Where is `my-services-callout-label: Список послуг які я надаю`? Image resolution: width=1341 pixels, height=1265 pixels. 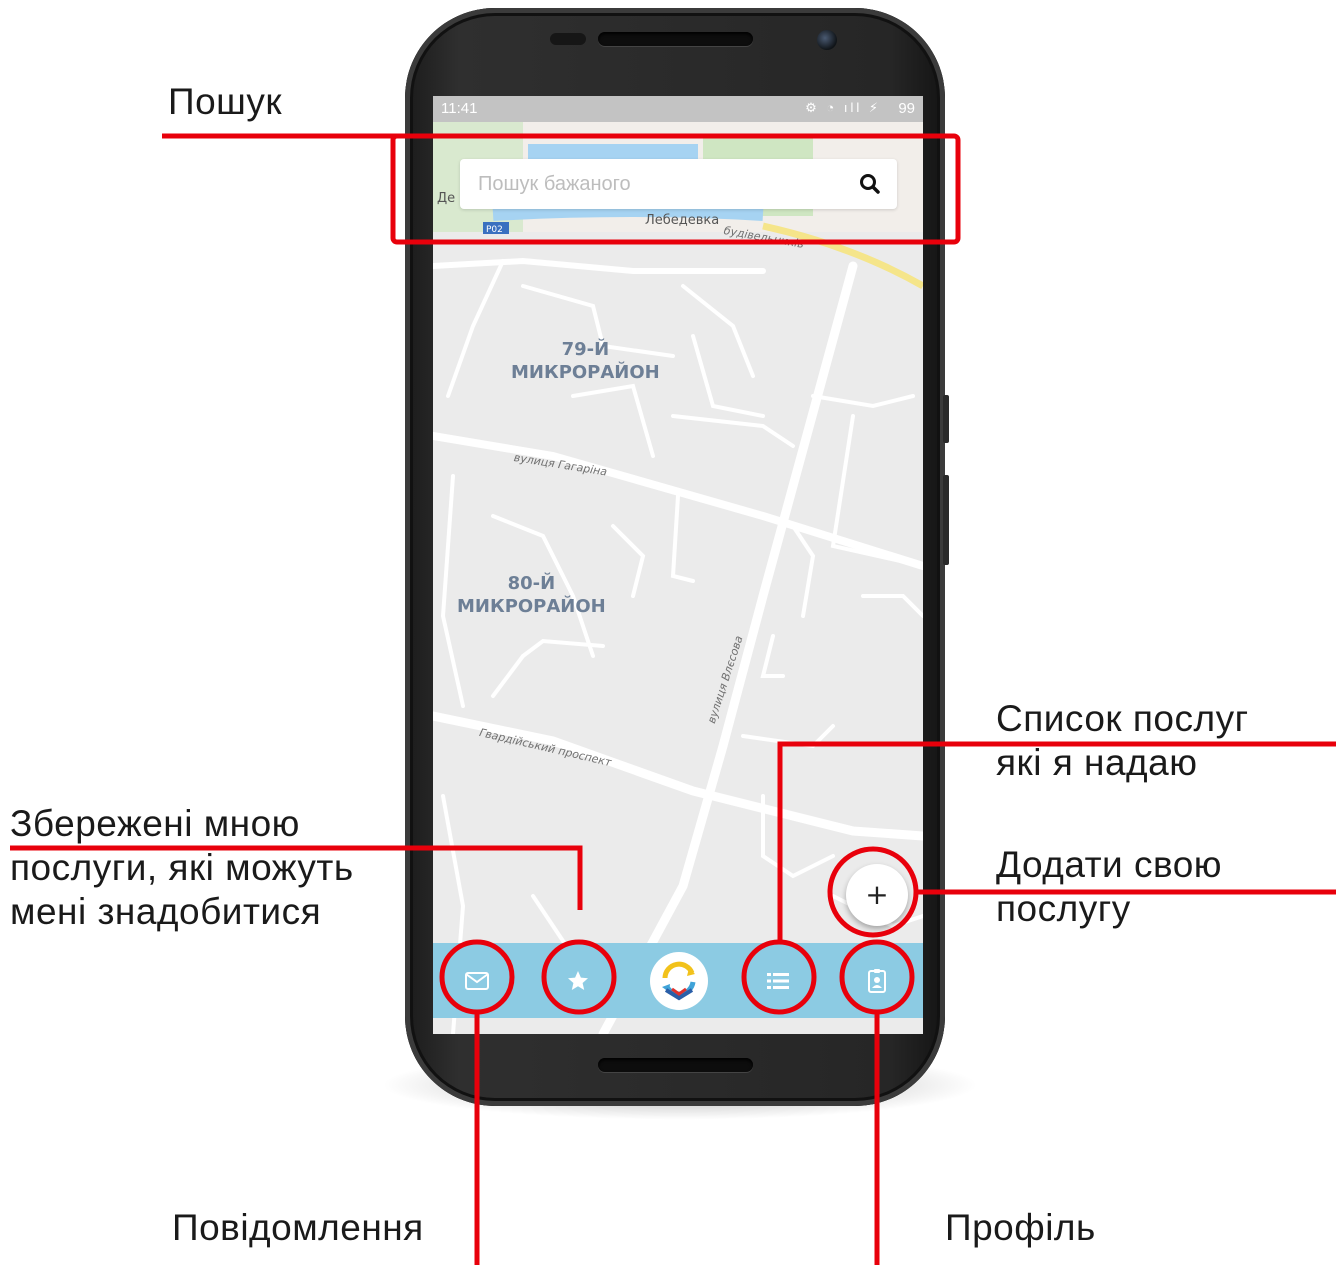 my-services-callout-label: Список послуг які я надаю is located at coordinates (1122, 741).